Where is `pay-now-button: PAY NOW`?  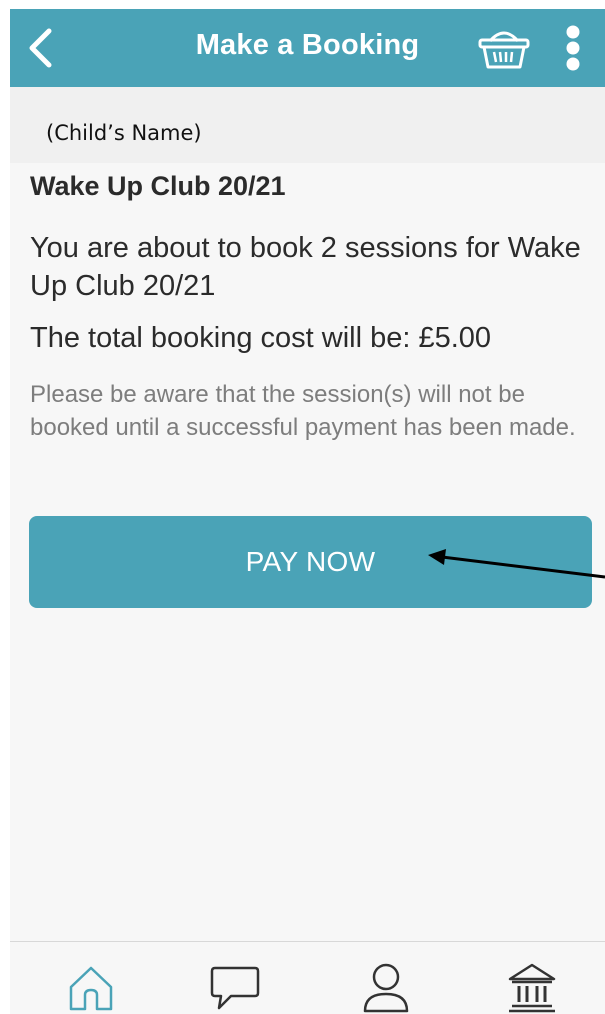
pay-now-button: PAY NOW is located at coordinates (310, 562).